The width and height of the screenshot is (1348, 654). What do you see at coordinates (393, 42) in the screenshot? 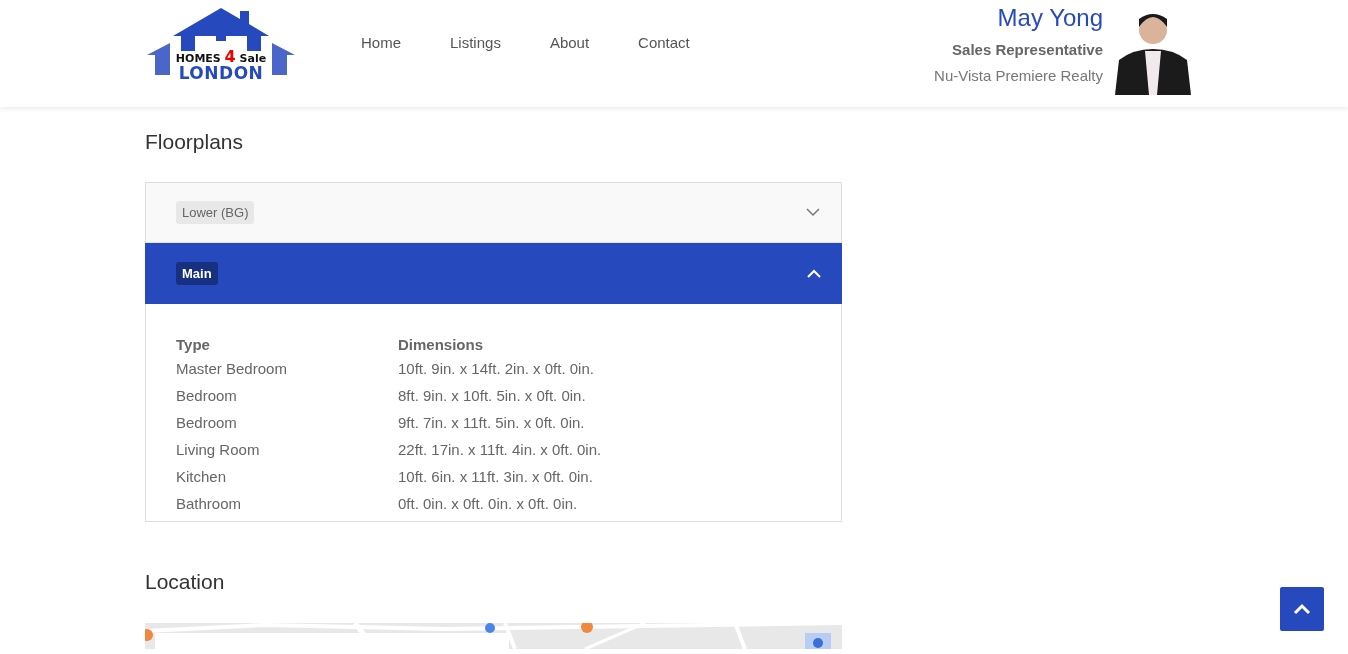
I see `nav-link: Home` at bounding box center [393, 42].